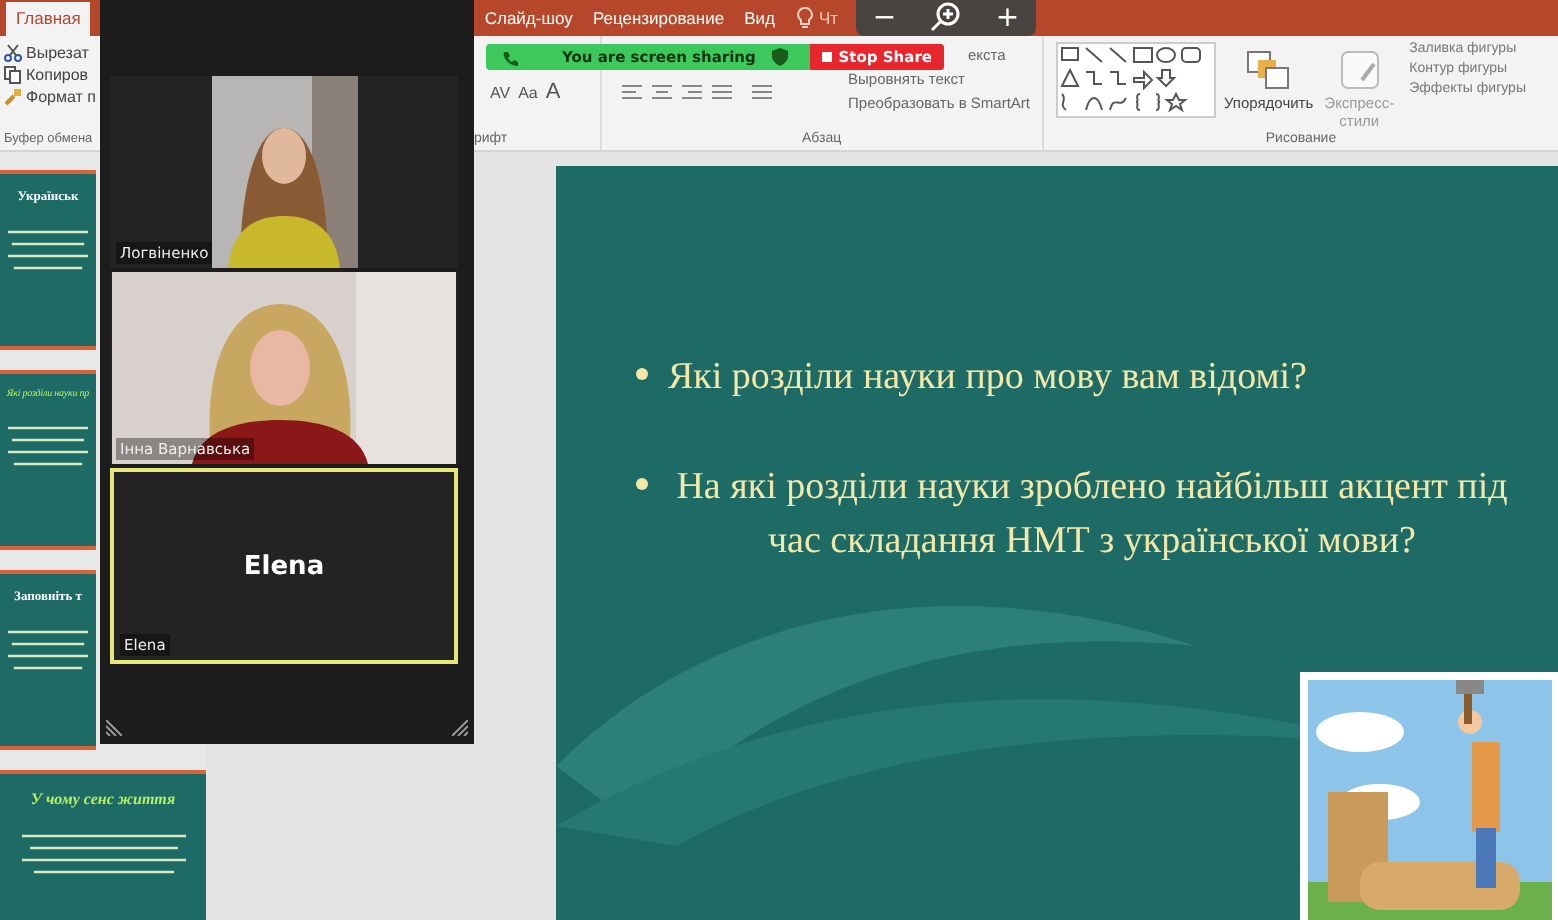  What do you see at coordinates (805, 18) in the screenshot?
I see `lightbulb-icon` at bounding box center [805, 18].